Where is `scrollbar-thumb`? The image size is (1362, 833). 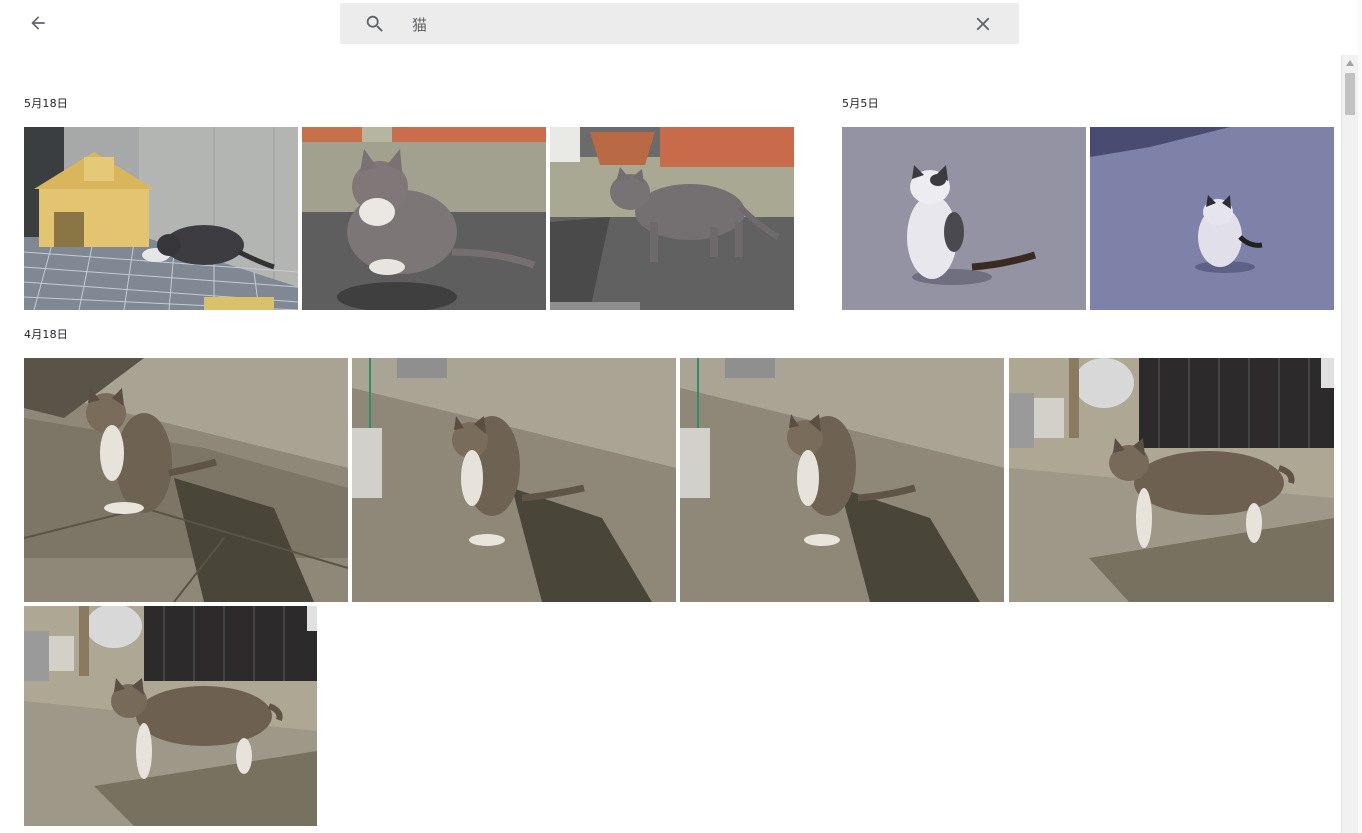 scrollbar-thumb is located at coordinates (1350, 94).